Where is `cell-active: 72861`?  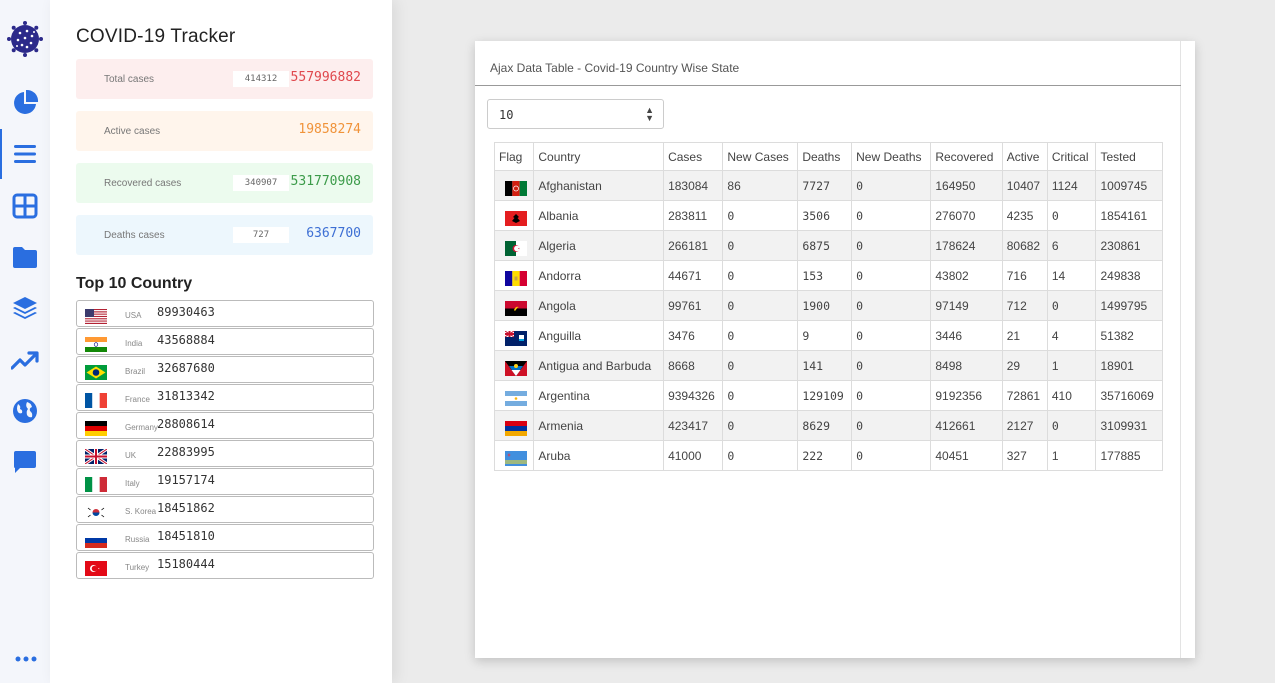
cell-active: 72861 is located at coordinates (1024, 395).